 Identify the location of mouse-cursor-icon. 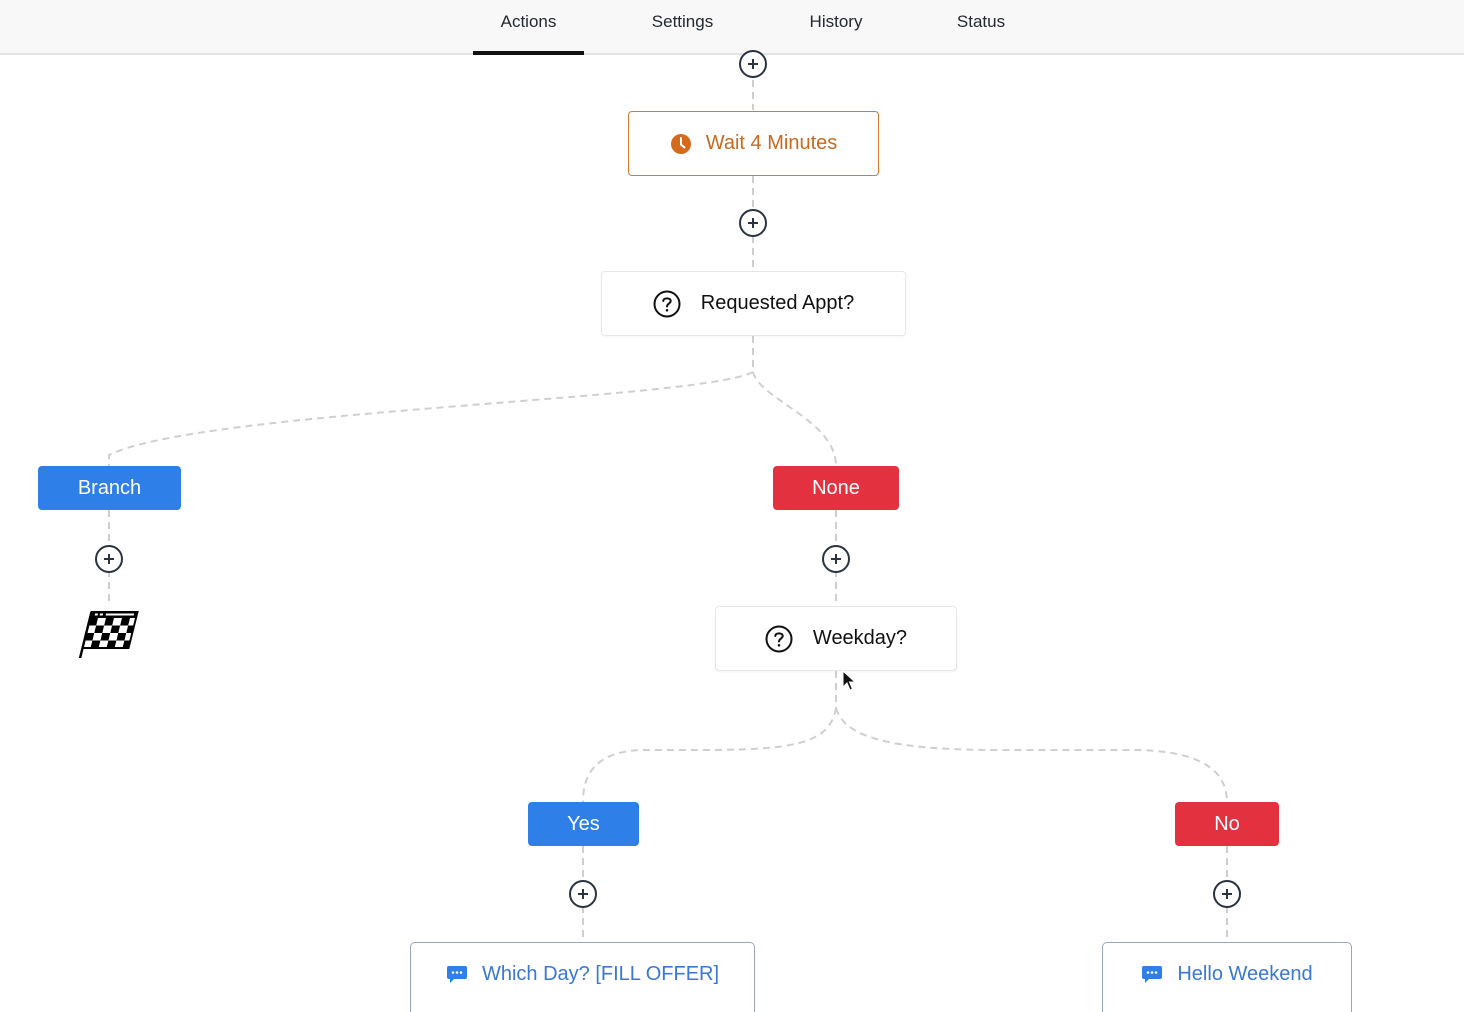
(849, 680).